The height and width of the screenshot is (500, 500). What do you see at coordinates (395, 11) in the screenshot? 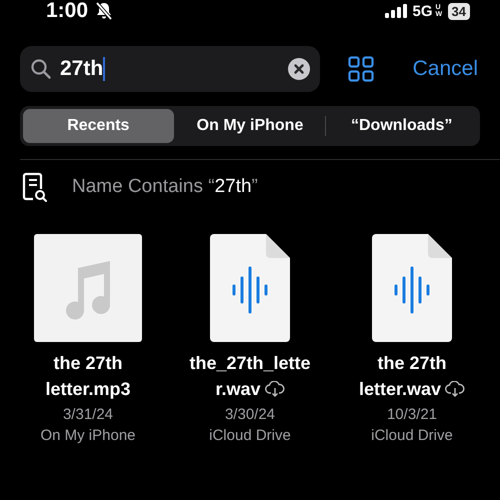
I see `signal-icon` at bounding box center [395, 11].